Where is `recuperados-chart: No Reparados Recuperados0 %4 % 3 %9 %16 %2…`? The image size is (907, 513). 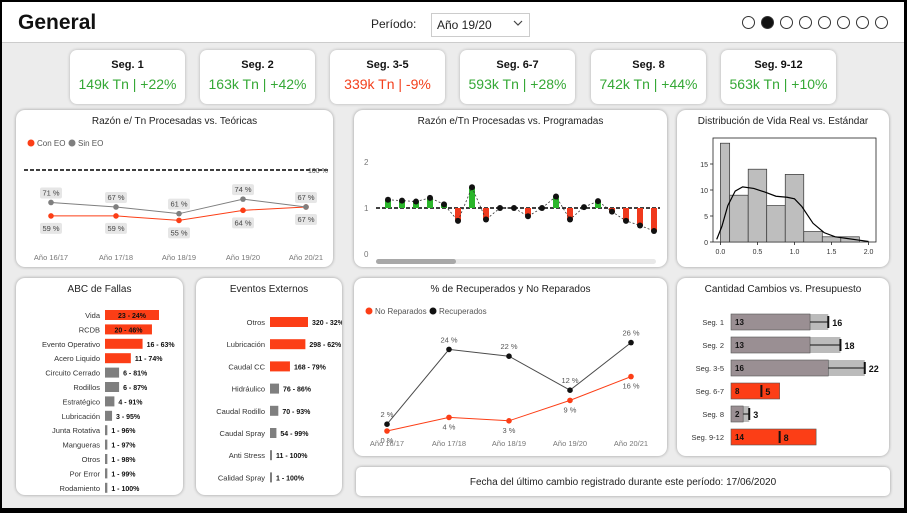
recuperados-chart: No Reparados Recuperados0 %4 % 3 %9 %16 %2… is located at coordinates (506, 377).